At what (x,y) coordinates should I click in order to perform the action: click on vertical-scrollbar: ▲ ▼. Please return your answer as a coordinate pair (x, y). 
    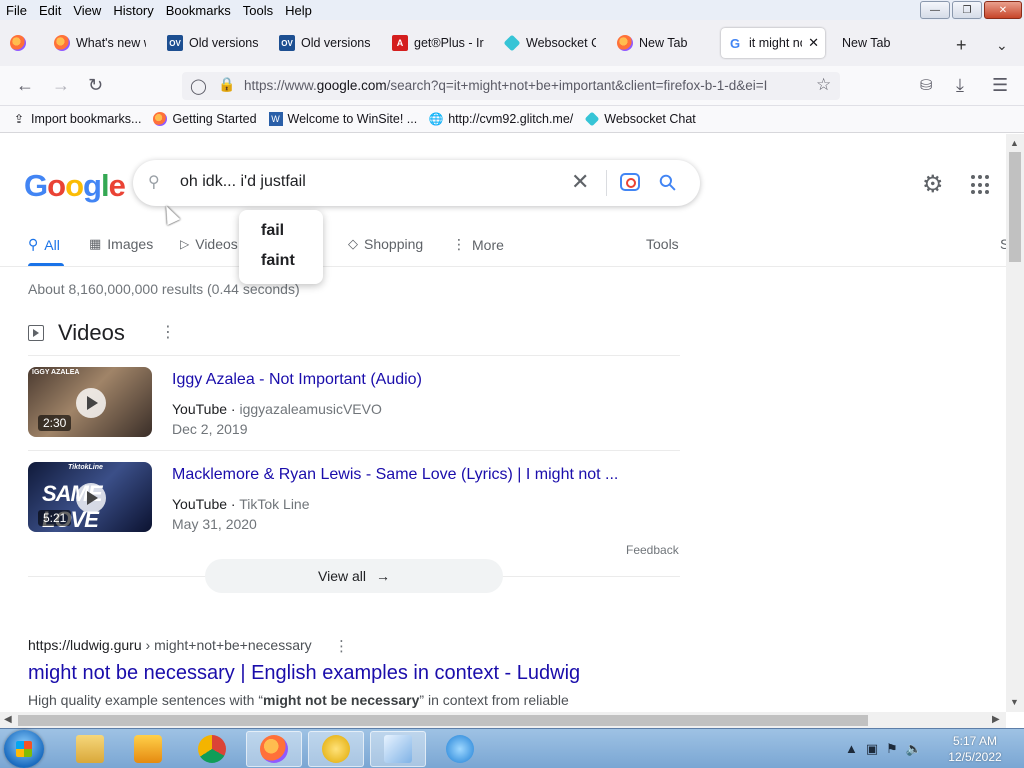
    Looking at the image, I should click on (1015, 423).